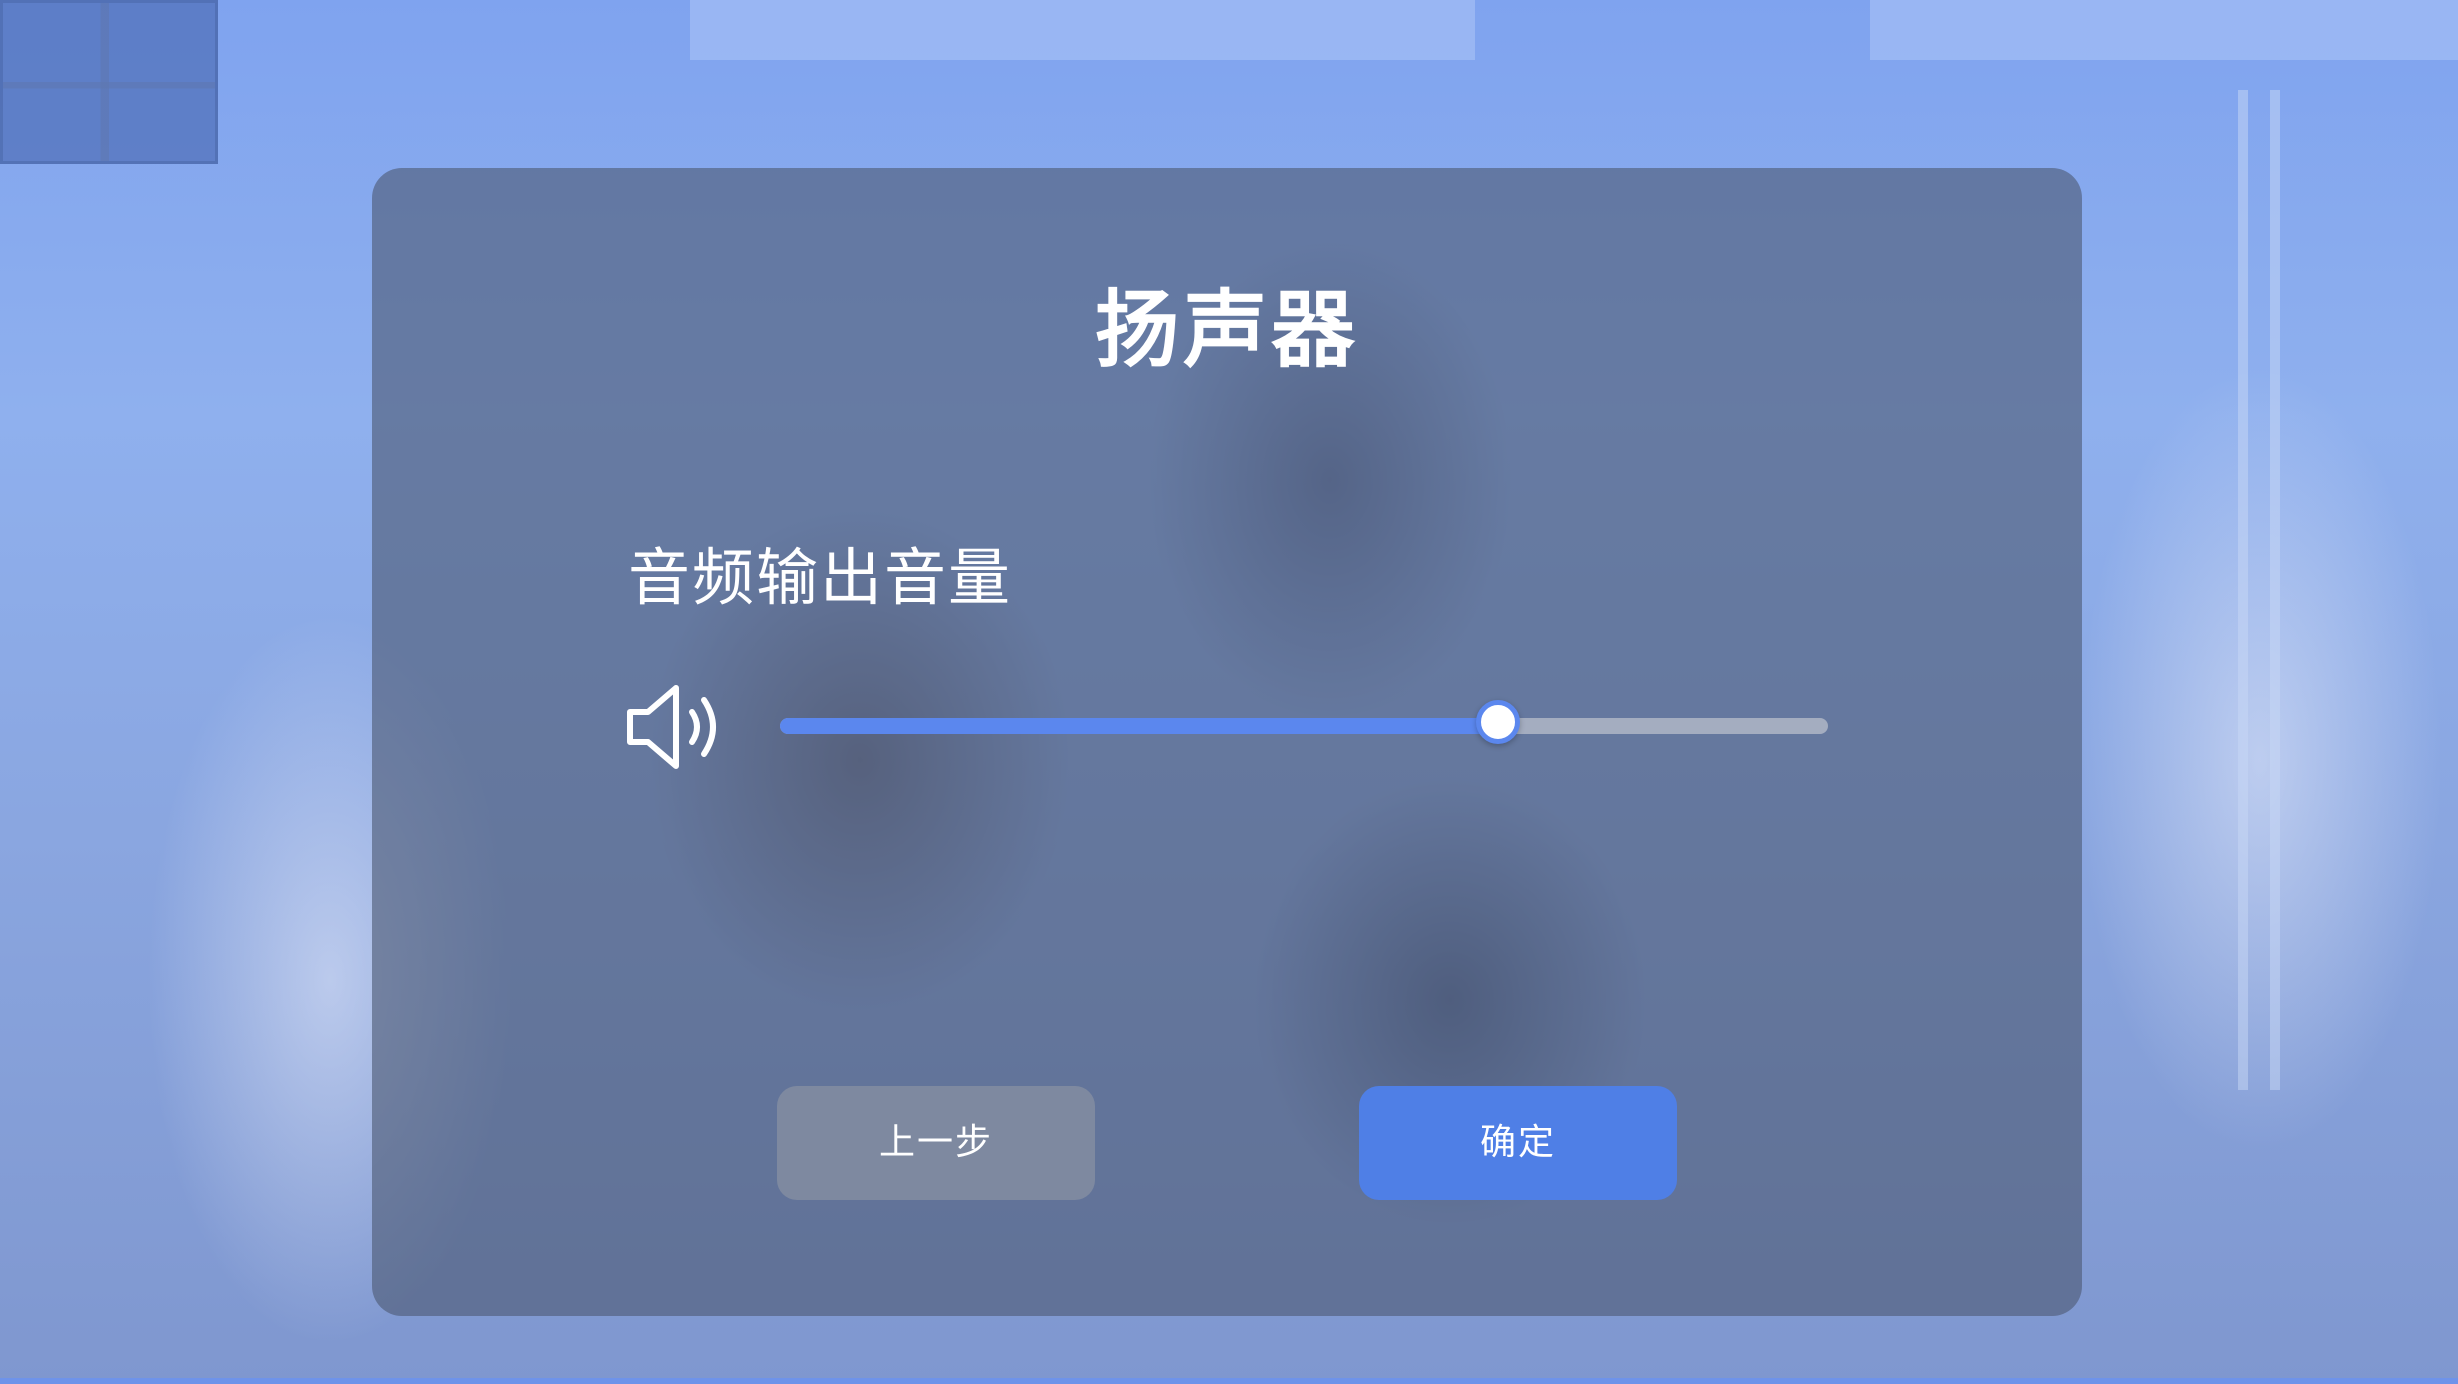 Image resolution: width=2458 pixels, height=1384 pixels. What do you see at coordinates (1139, 726) in the screenshot?
I see `volume-slider-fill` at bounding box center [1139, 726].